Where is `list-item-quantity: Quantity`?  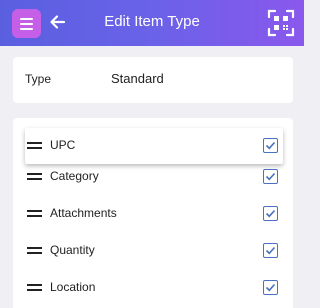
list-item-quantity: Quantity is located at coordinates (154, 251).